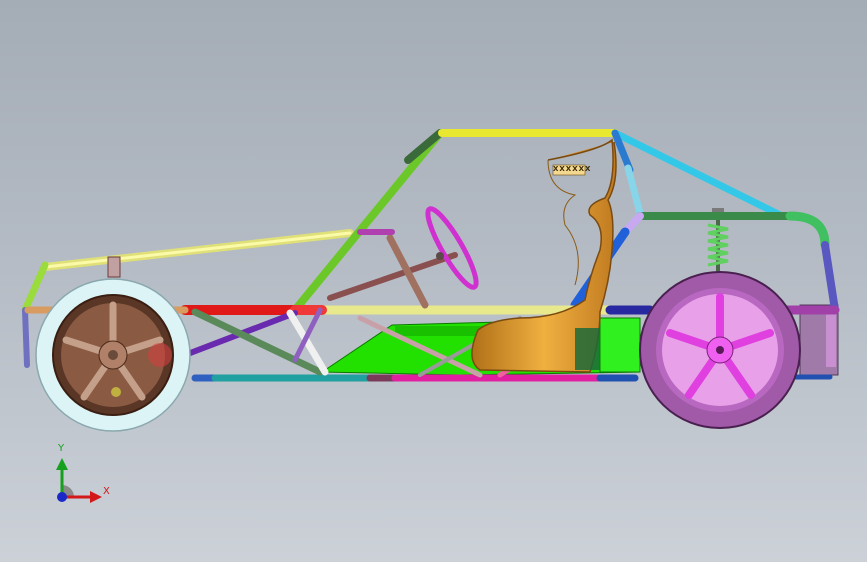 Image resolution: width=867 pixels, height=562 pixels. Describe the element at coordinates (106, 491) in the screenshot. I see `x-axis-label: X` at that location.